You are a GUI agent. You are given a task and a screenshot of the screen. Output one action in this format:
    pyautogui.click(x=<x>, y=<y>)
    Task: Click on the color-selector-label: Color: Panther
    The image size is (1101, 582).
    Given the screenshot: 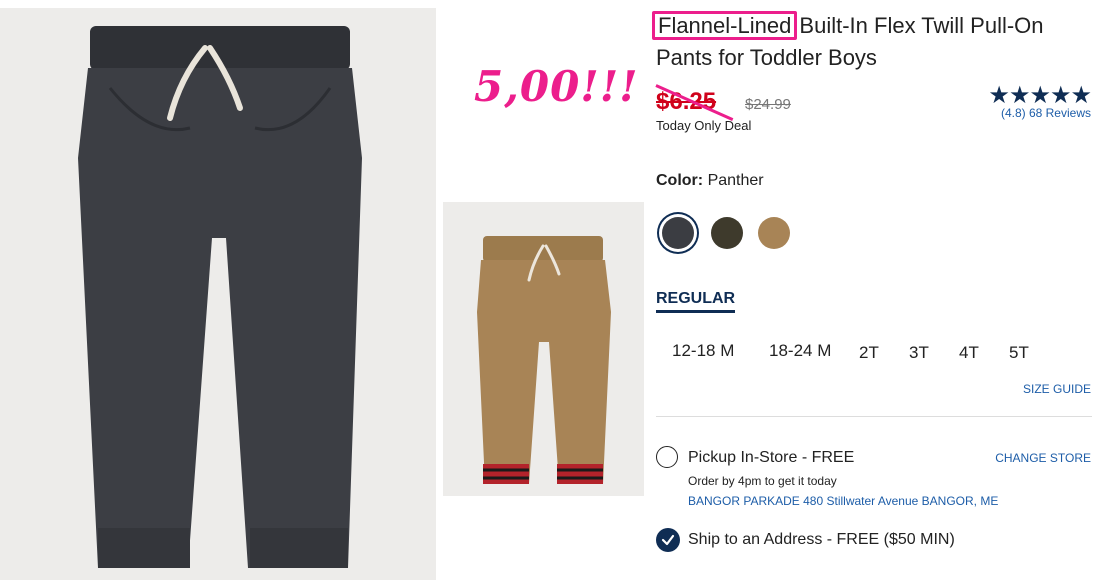 What is the action you would take?
    pyautogui.click(x=710, y=181)
    